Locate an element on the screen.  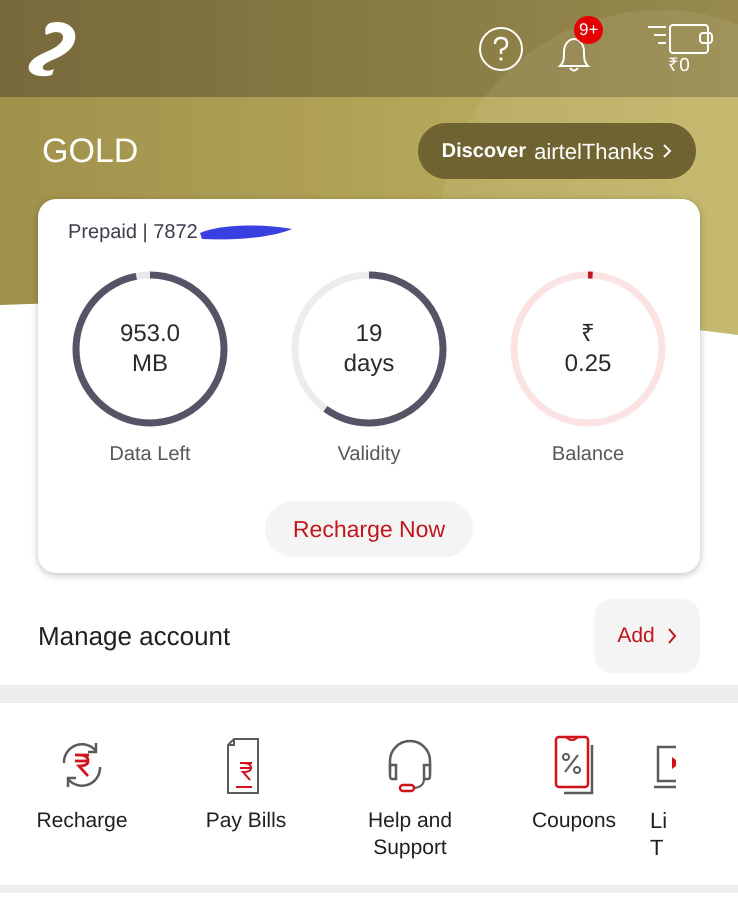
help-icon is located at coordinates (501, 49).